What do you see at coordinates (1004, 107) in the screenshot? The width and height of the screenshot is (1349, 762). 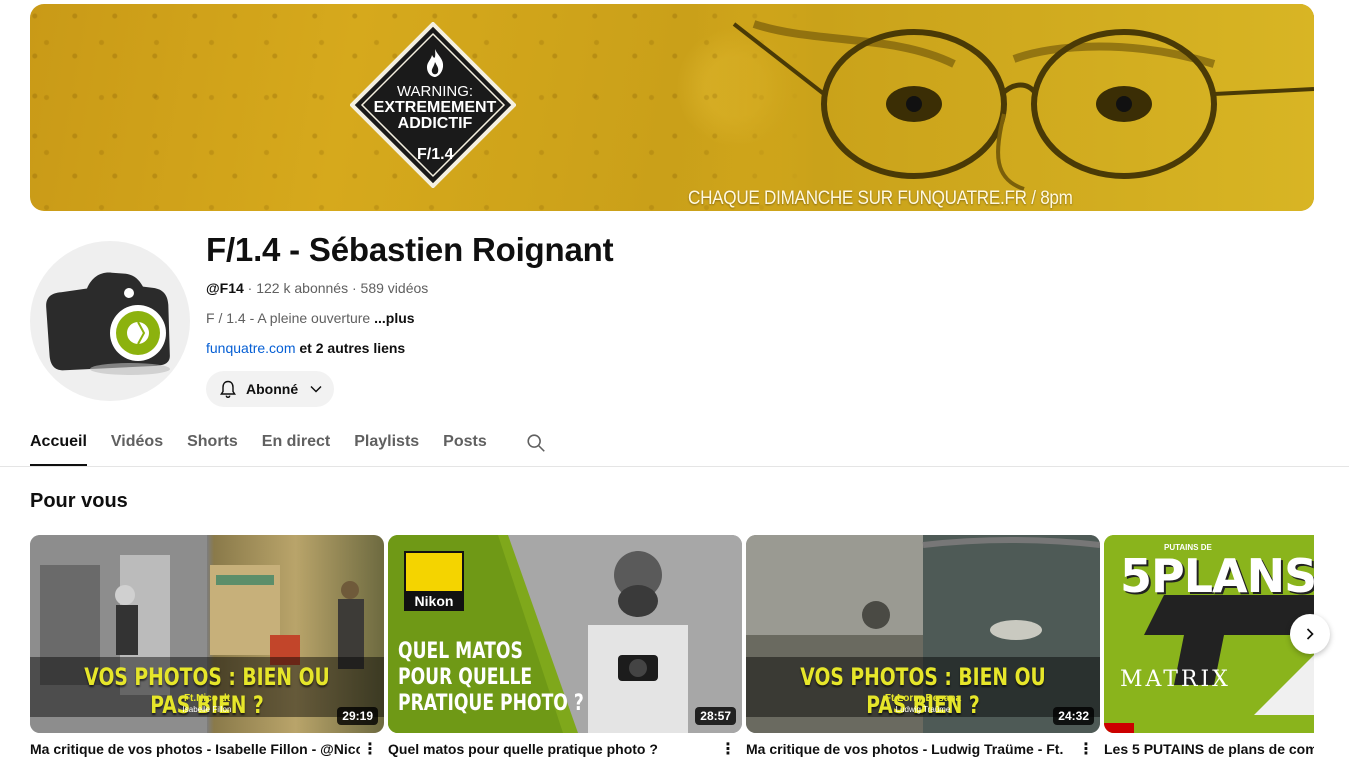 I see `glasses-portrait-image` at bounding box center [1004, 107].